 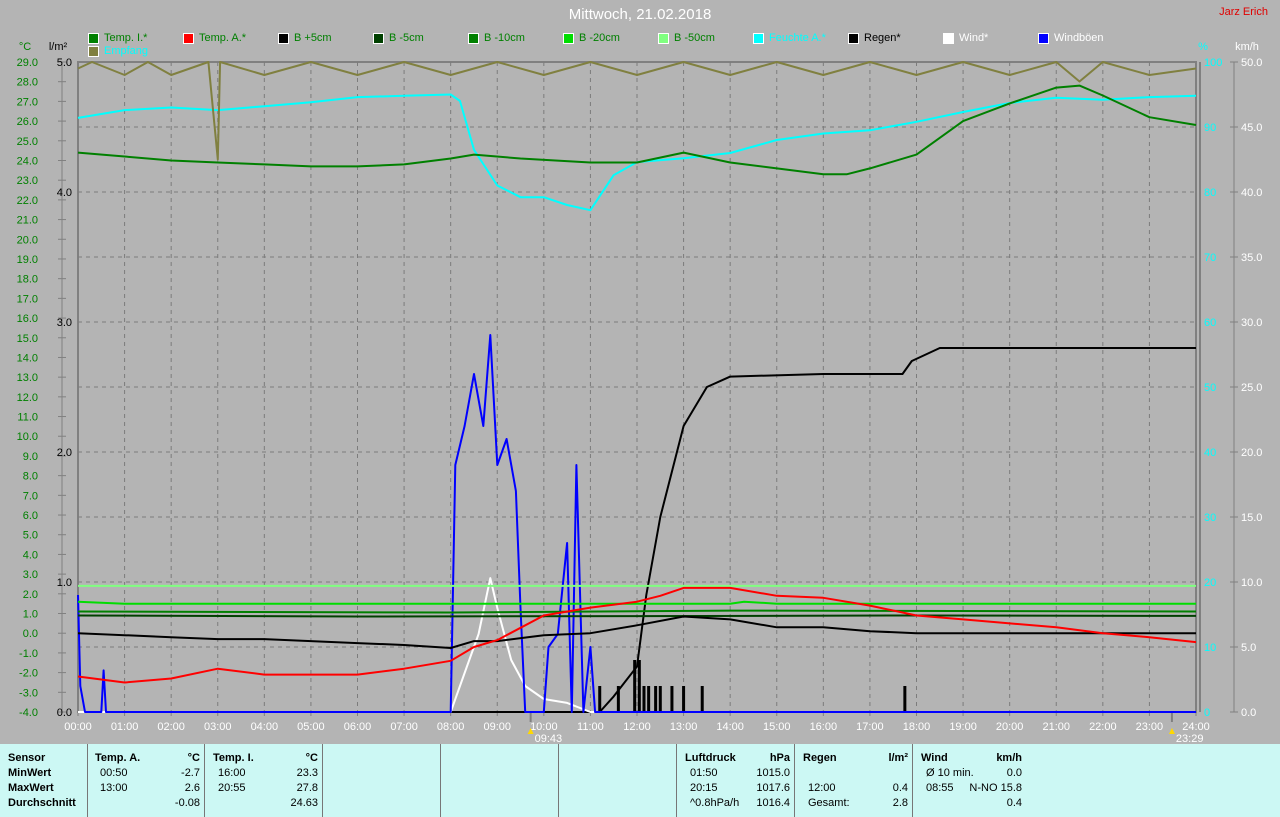 I want to click on wind-tick-label: 45.0, so click(x=1251, y=128).